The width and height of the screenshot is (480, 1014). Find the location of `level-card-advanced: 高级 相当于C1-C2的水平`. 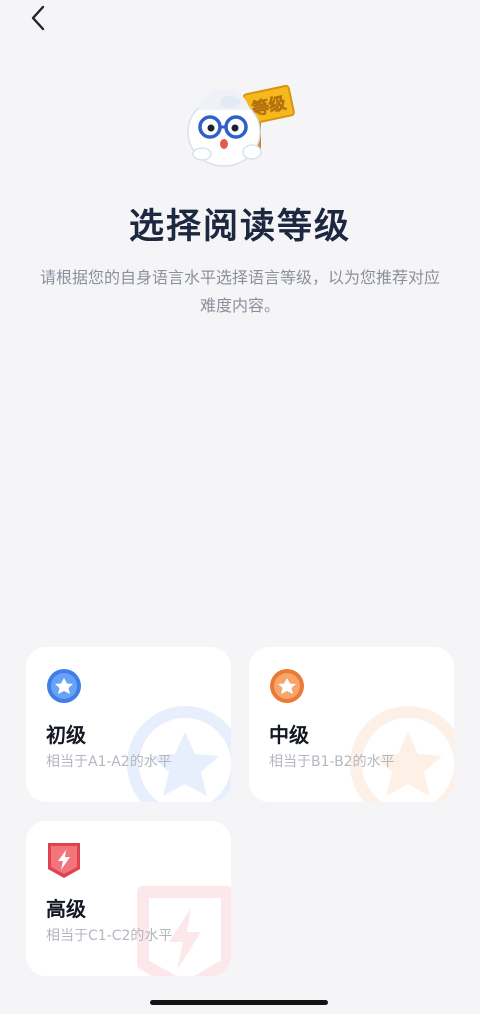

level-card-advanced: 高级 相当于C1-C2的水平 is located at coordinates (128, 898).